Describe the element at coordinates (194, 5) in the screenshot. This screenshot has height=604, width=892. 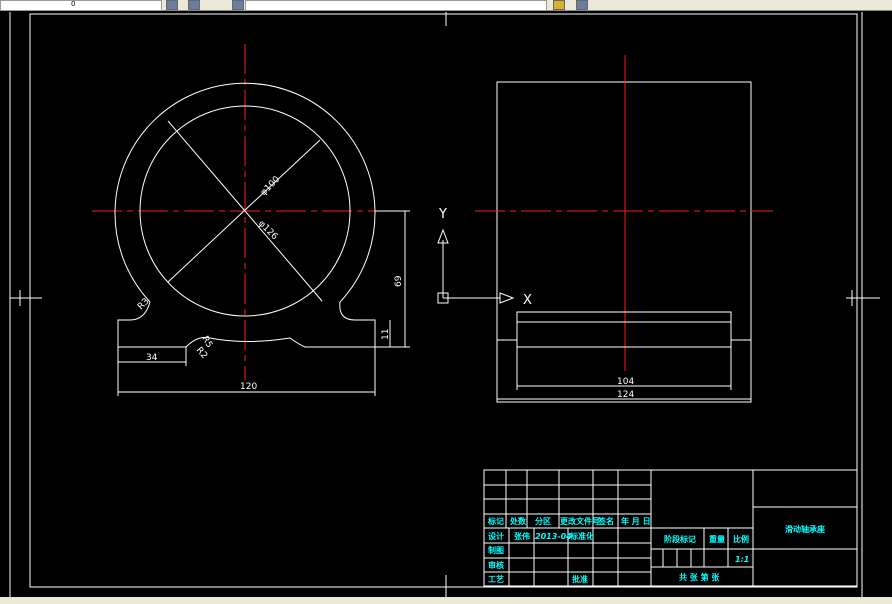
I see `layer-state-icon` at that location.